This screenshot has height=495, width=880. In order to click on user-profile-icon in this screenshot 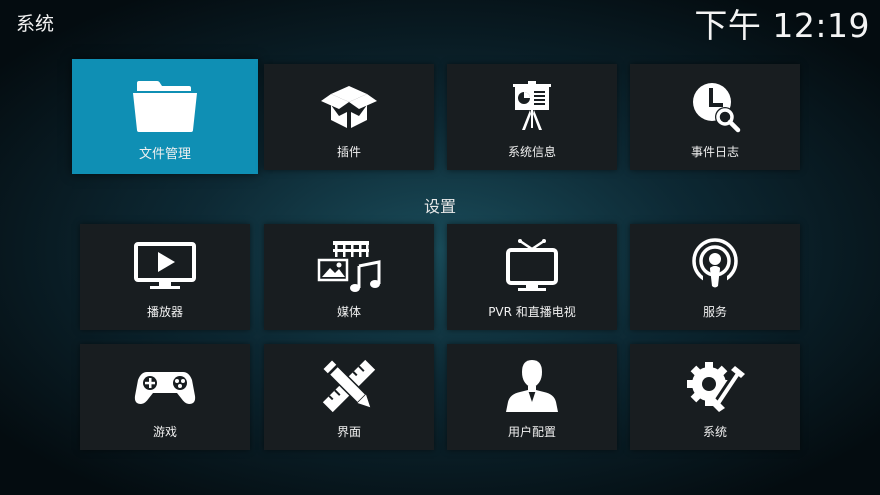, I will do `click(532, 386)`.